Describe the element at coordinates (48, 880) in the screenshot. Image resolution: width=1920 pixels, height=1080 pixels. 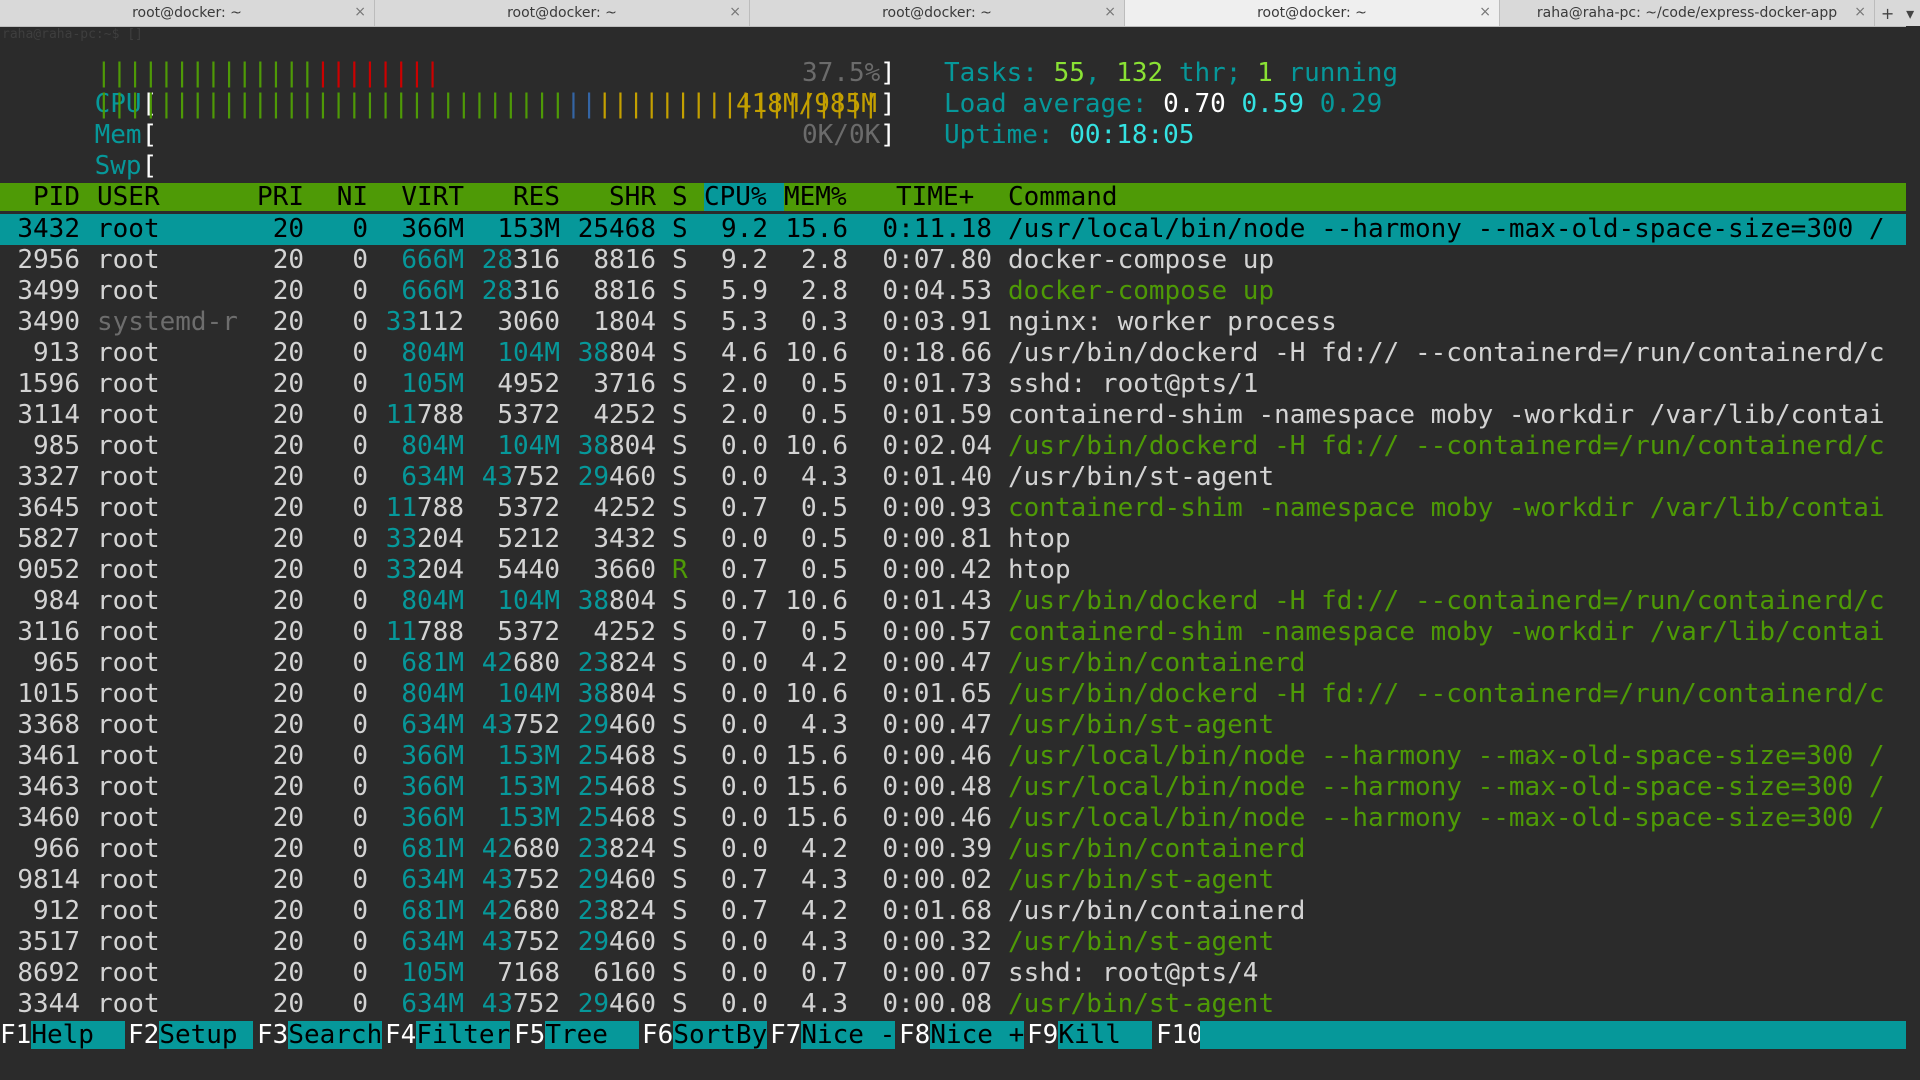
I see `pid-cell: 9814` at that location.